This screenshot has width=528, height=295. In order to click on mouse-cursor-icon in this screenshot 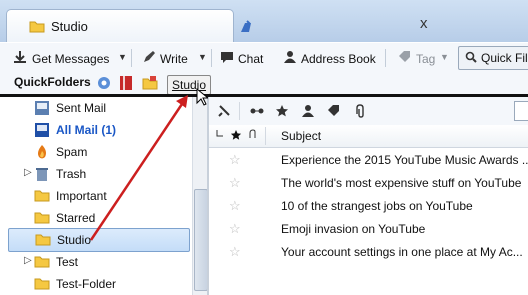, I will do `click(203, 98)`.